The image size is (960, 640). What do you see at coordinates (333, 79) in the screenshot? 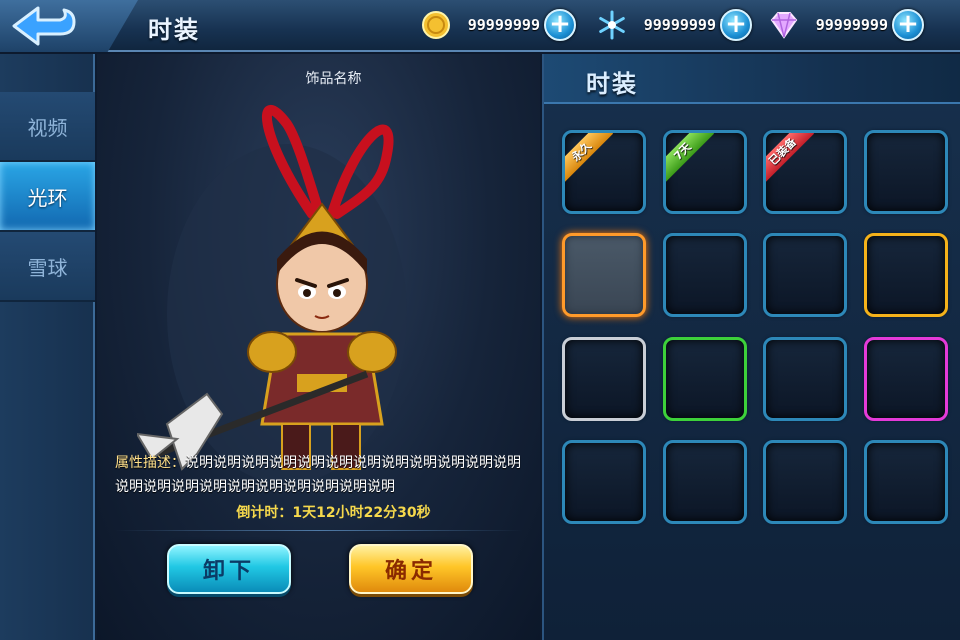
I see `item-name: 饰品名称` at bounding box center [333, 79].